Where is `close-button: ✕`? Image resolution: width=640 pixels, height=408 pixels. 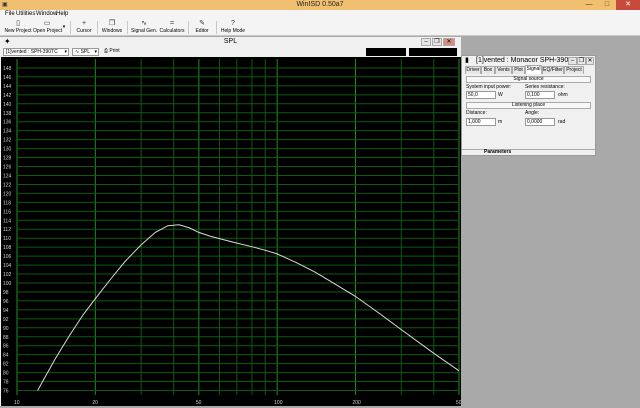
close-button: ✕ is located at coordinates (628, 5).